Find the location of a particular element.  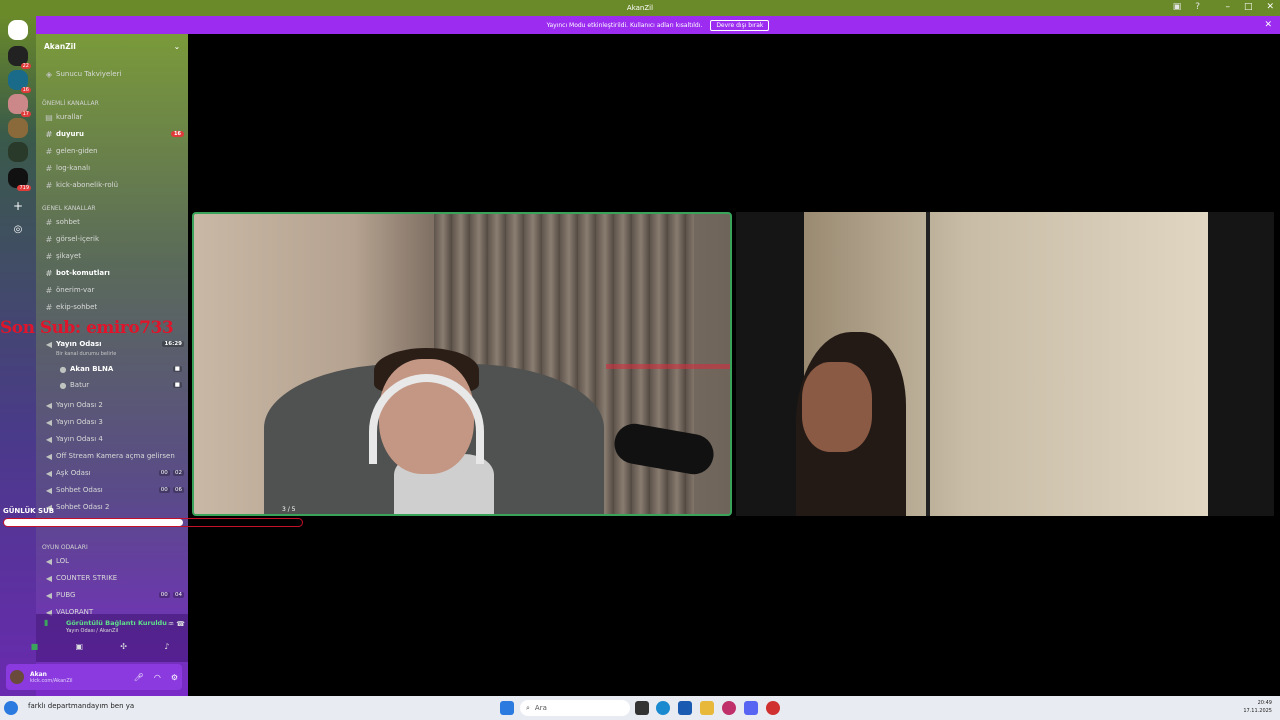

gear-icon: ⚙ is located at coordinates (174, 677).